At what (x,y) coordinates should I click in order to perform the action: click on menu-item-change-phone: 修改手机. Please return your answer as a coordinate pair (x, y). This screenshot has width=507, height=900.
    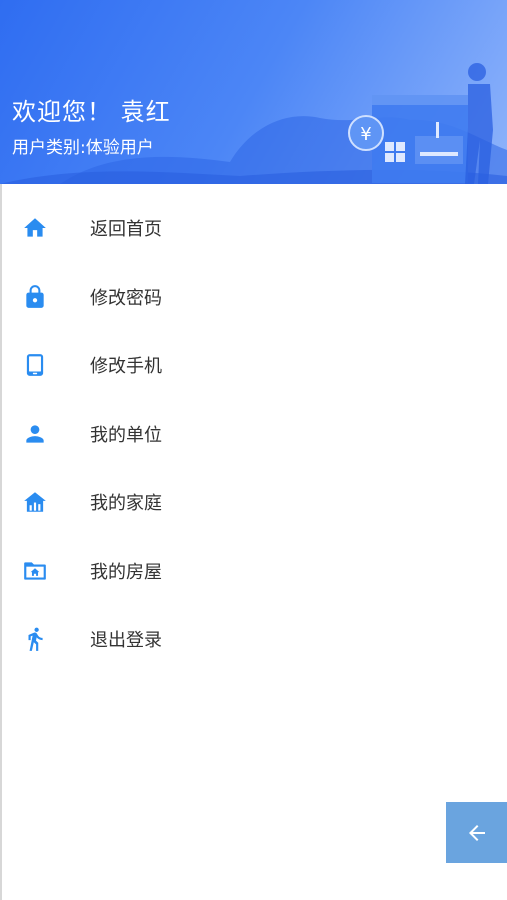
    Looking at the image, I should click on (253, 365).